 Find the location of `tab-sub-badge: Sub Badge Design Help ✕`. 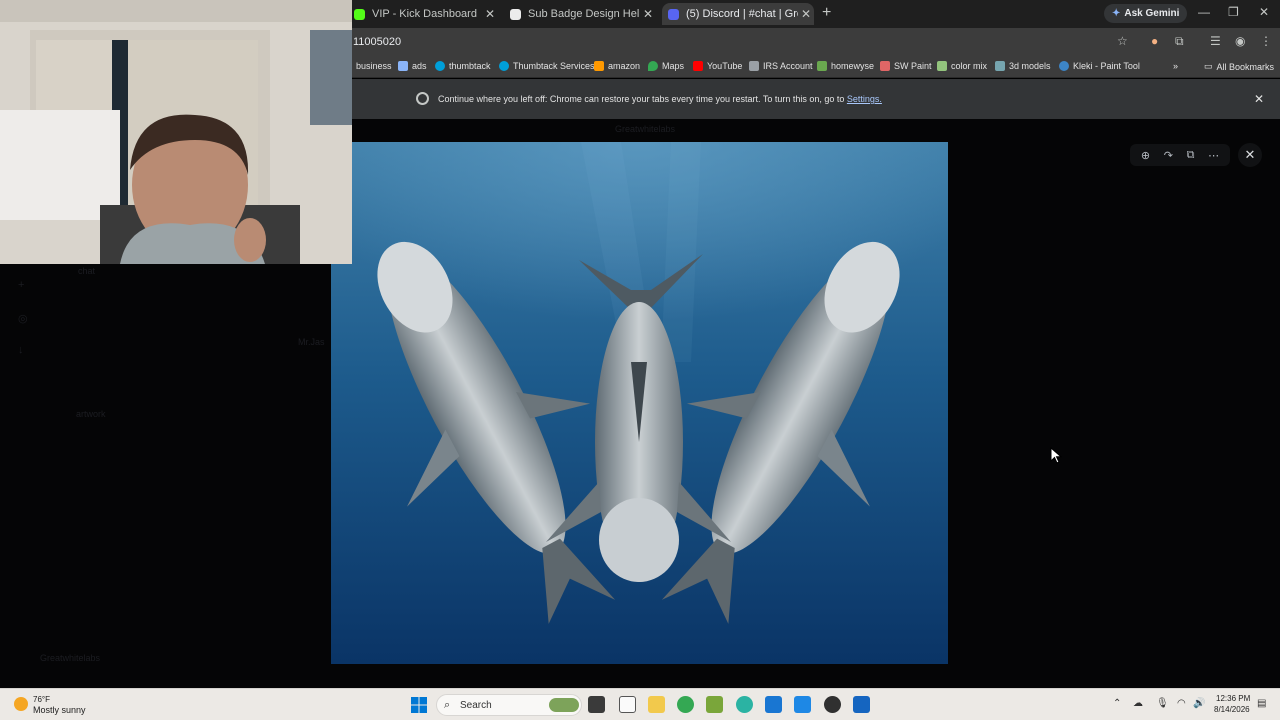

tab-sub-badge: Sub Badge Design Help ✕ is located at coordinates (580, 14).